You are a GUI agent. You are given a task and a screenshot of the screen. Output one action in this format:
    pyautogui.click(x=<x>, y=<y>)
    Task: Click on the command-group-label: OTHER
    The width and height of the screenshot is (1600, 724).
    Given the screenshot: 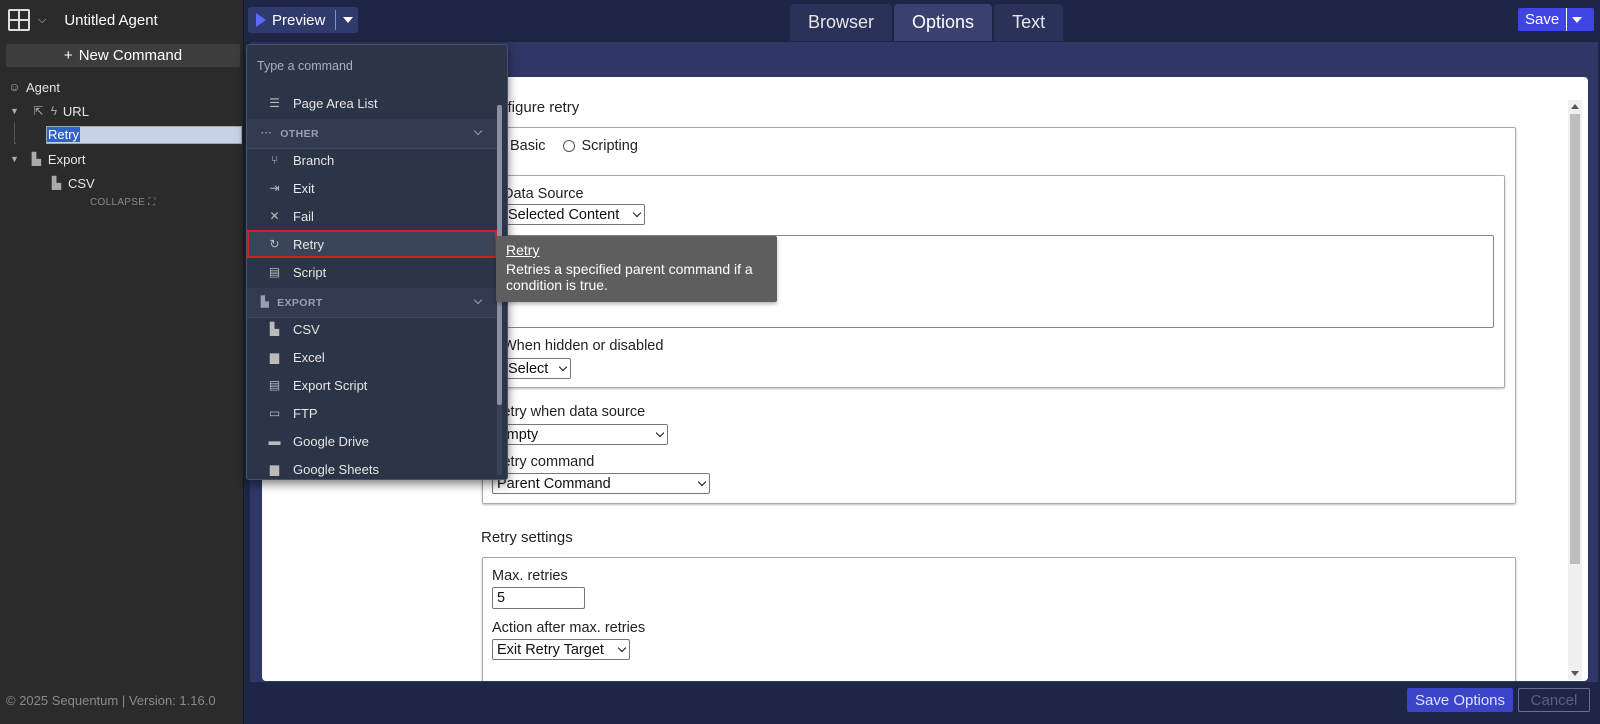 What is the action you would take?
    pyautogui.click(x=299, y=133)
    